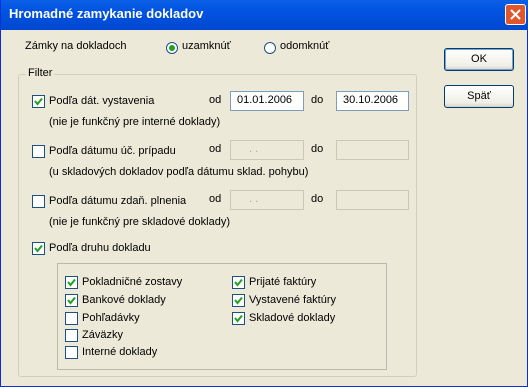 The width and height of the screenshot is (528, 387). I want to click on close-button, so click(515, 14).